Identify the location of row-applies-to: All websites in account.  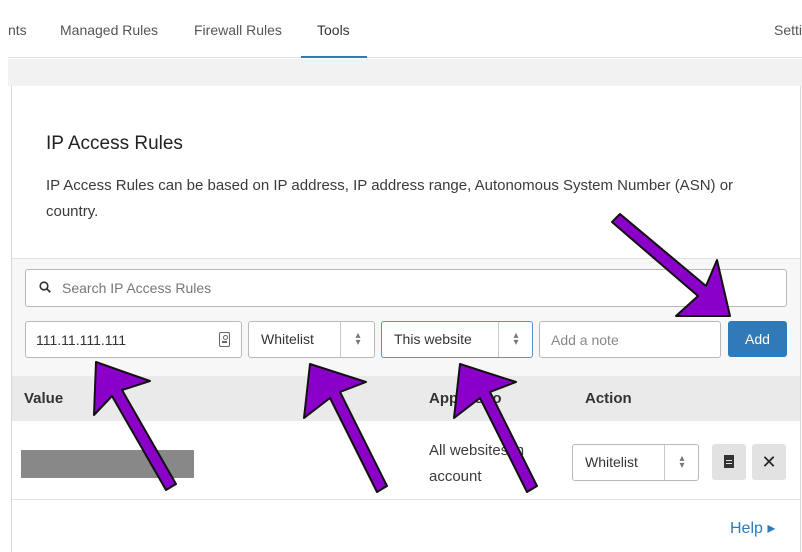
(477, 463).